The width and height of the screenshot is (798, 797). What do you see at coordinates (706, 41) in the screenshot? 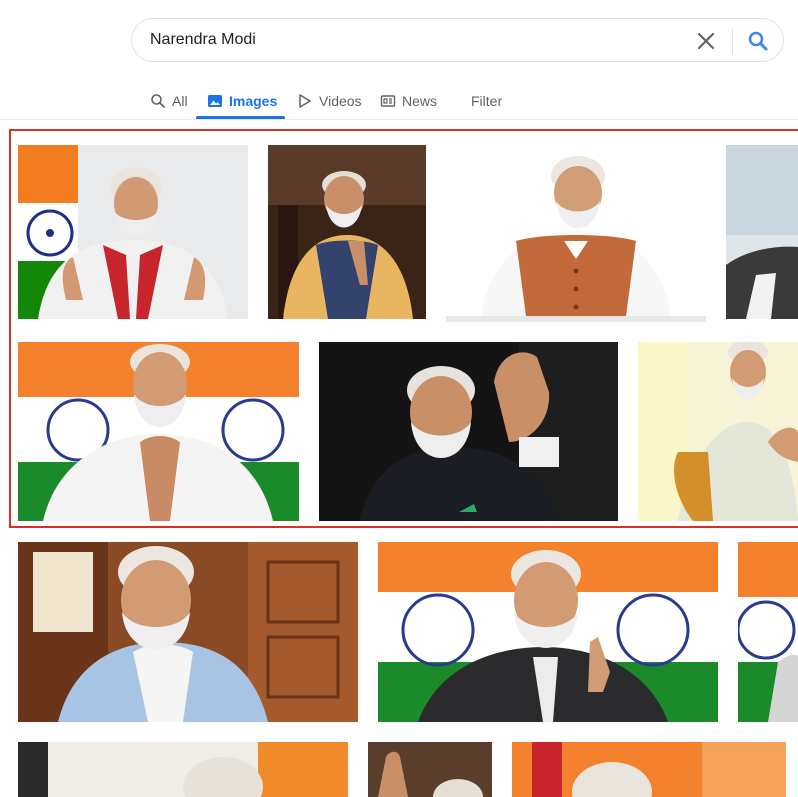
I see `clear-icon` at bounding box center [706, 41].